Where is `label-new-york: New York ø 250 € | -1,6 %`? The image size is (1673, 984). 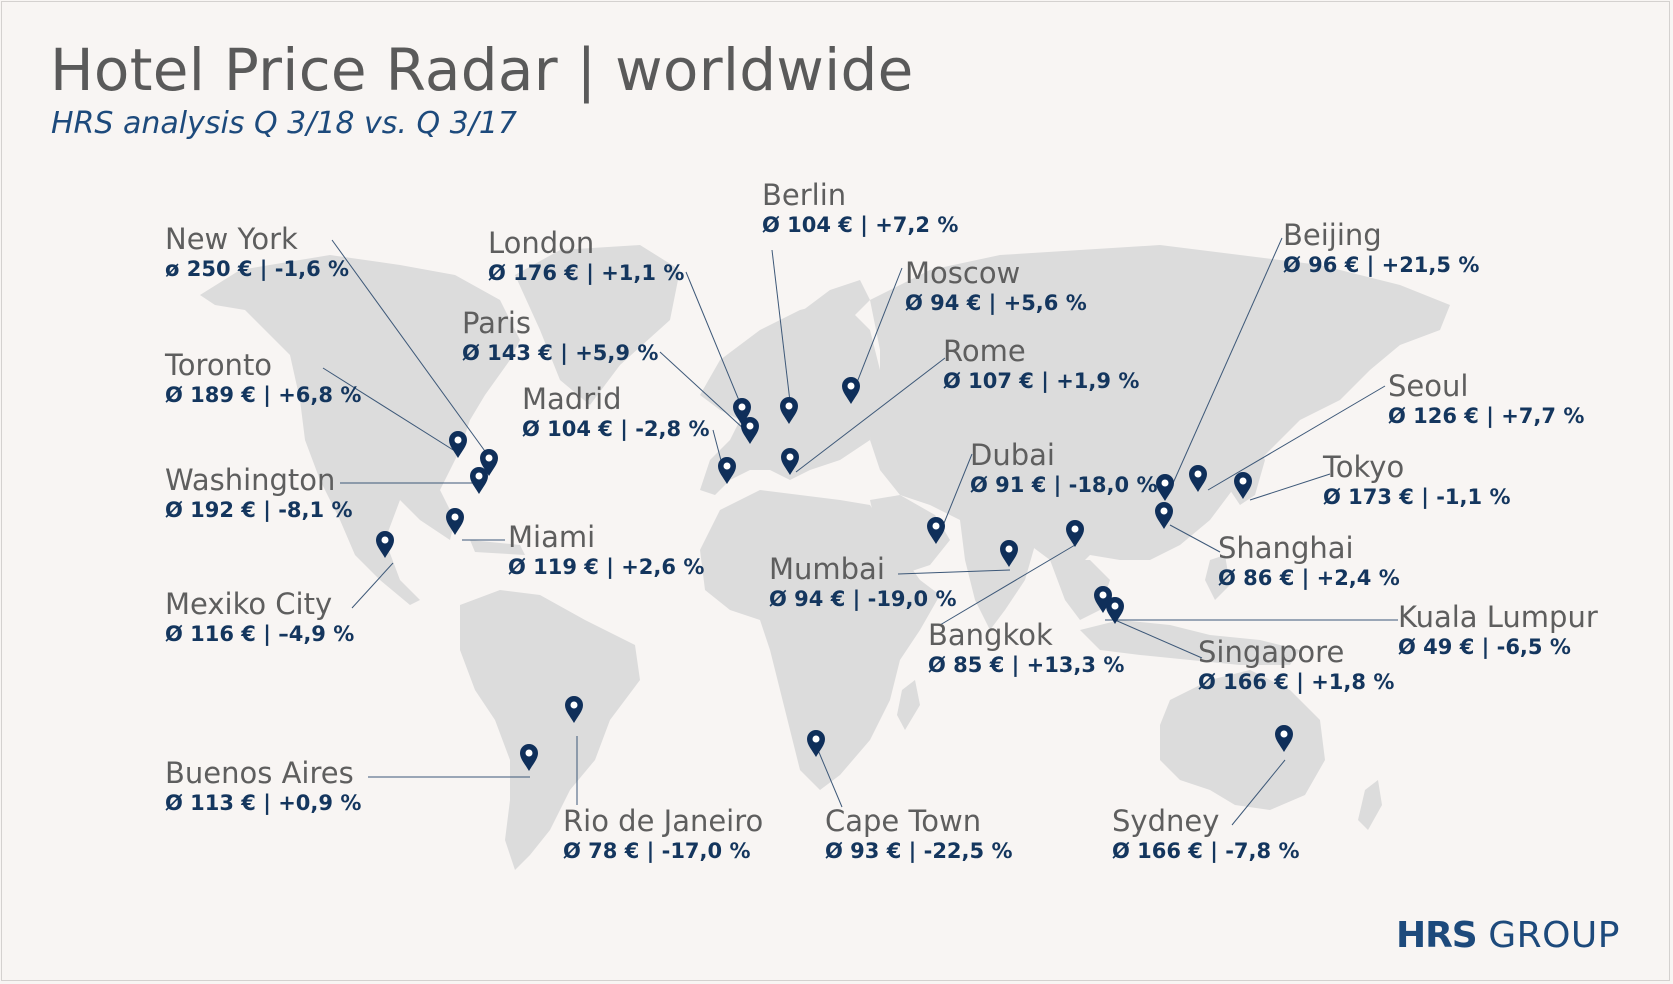
label-new-york: New York ø 250 € | -1,6 % is located at coordinates (257, 252).